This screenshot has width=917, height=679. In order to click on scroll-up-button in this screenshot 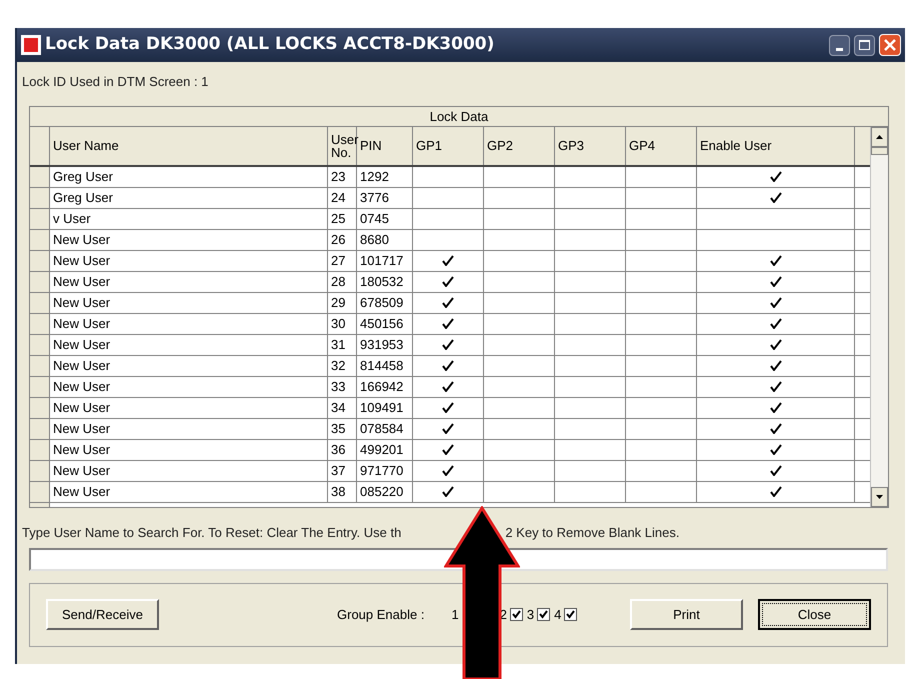, I will do `click(879, 136)`.